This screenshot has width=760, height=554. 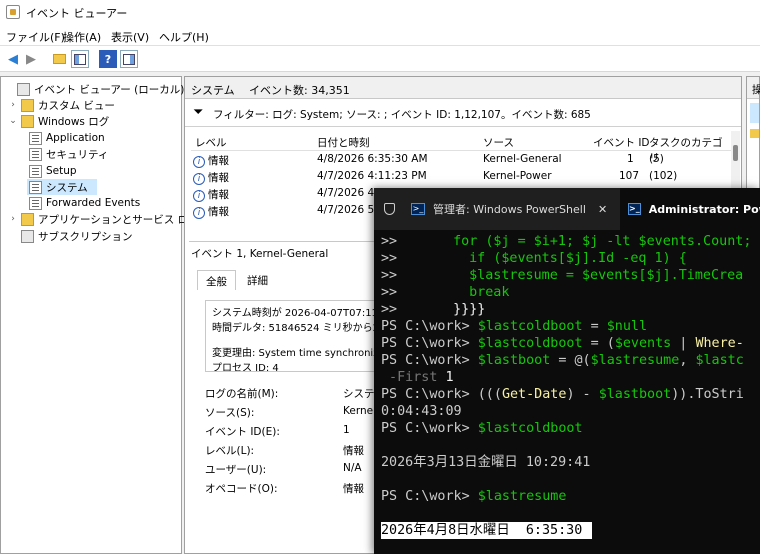 What do you see at coordinates (108, 59) in the screenshot?
I see `help-icon: ?` at bounding box center [108, 59].